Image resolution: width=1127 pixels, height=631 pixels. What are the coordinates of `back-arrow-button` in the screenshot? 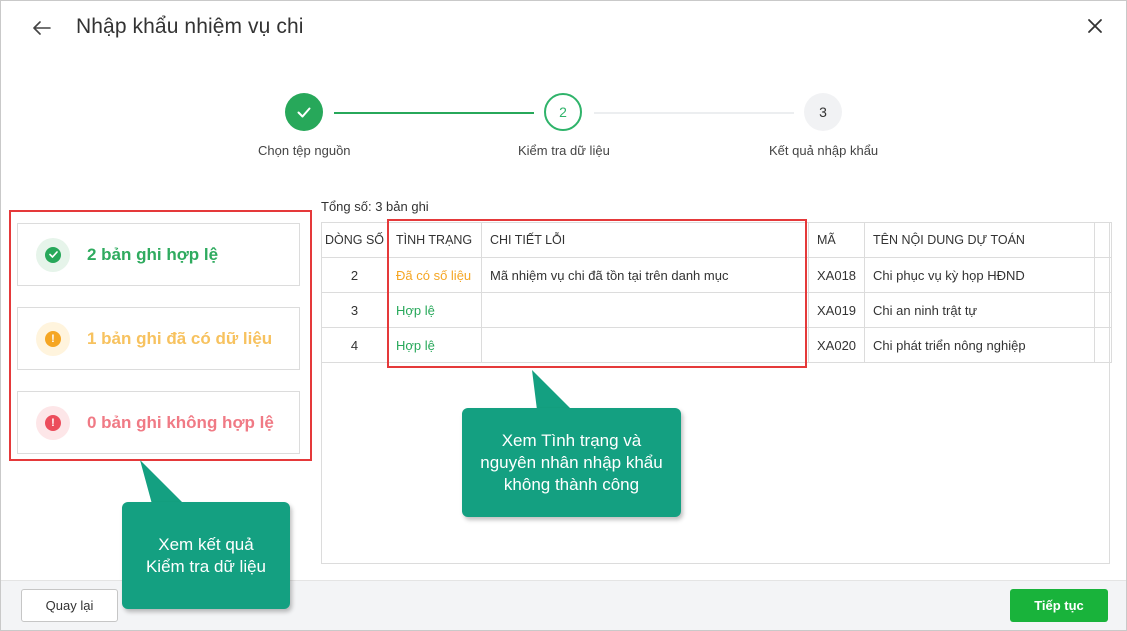 It's located at (42, 28).